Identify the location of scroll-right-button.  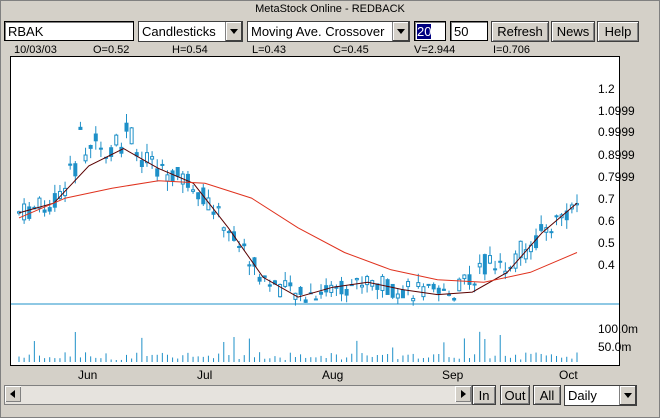
(463, 394).